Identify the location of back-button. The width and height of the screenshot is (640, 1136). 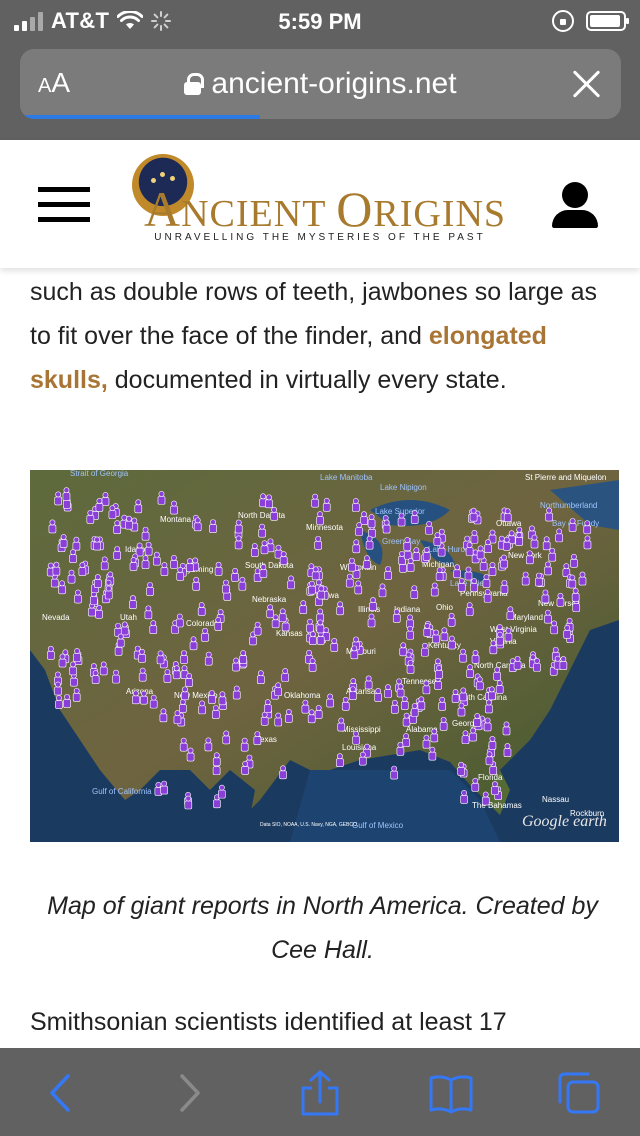
(61, 1093).